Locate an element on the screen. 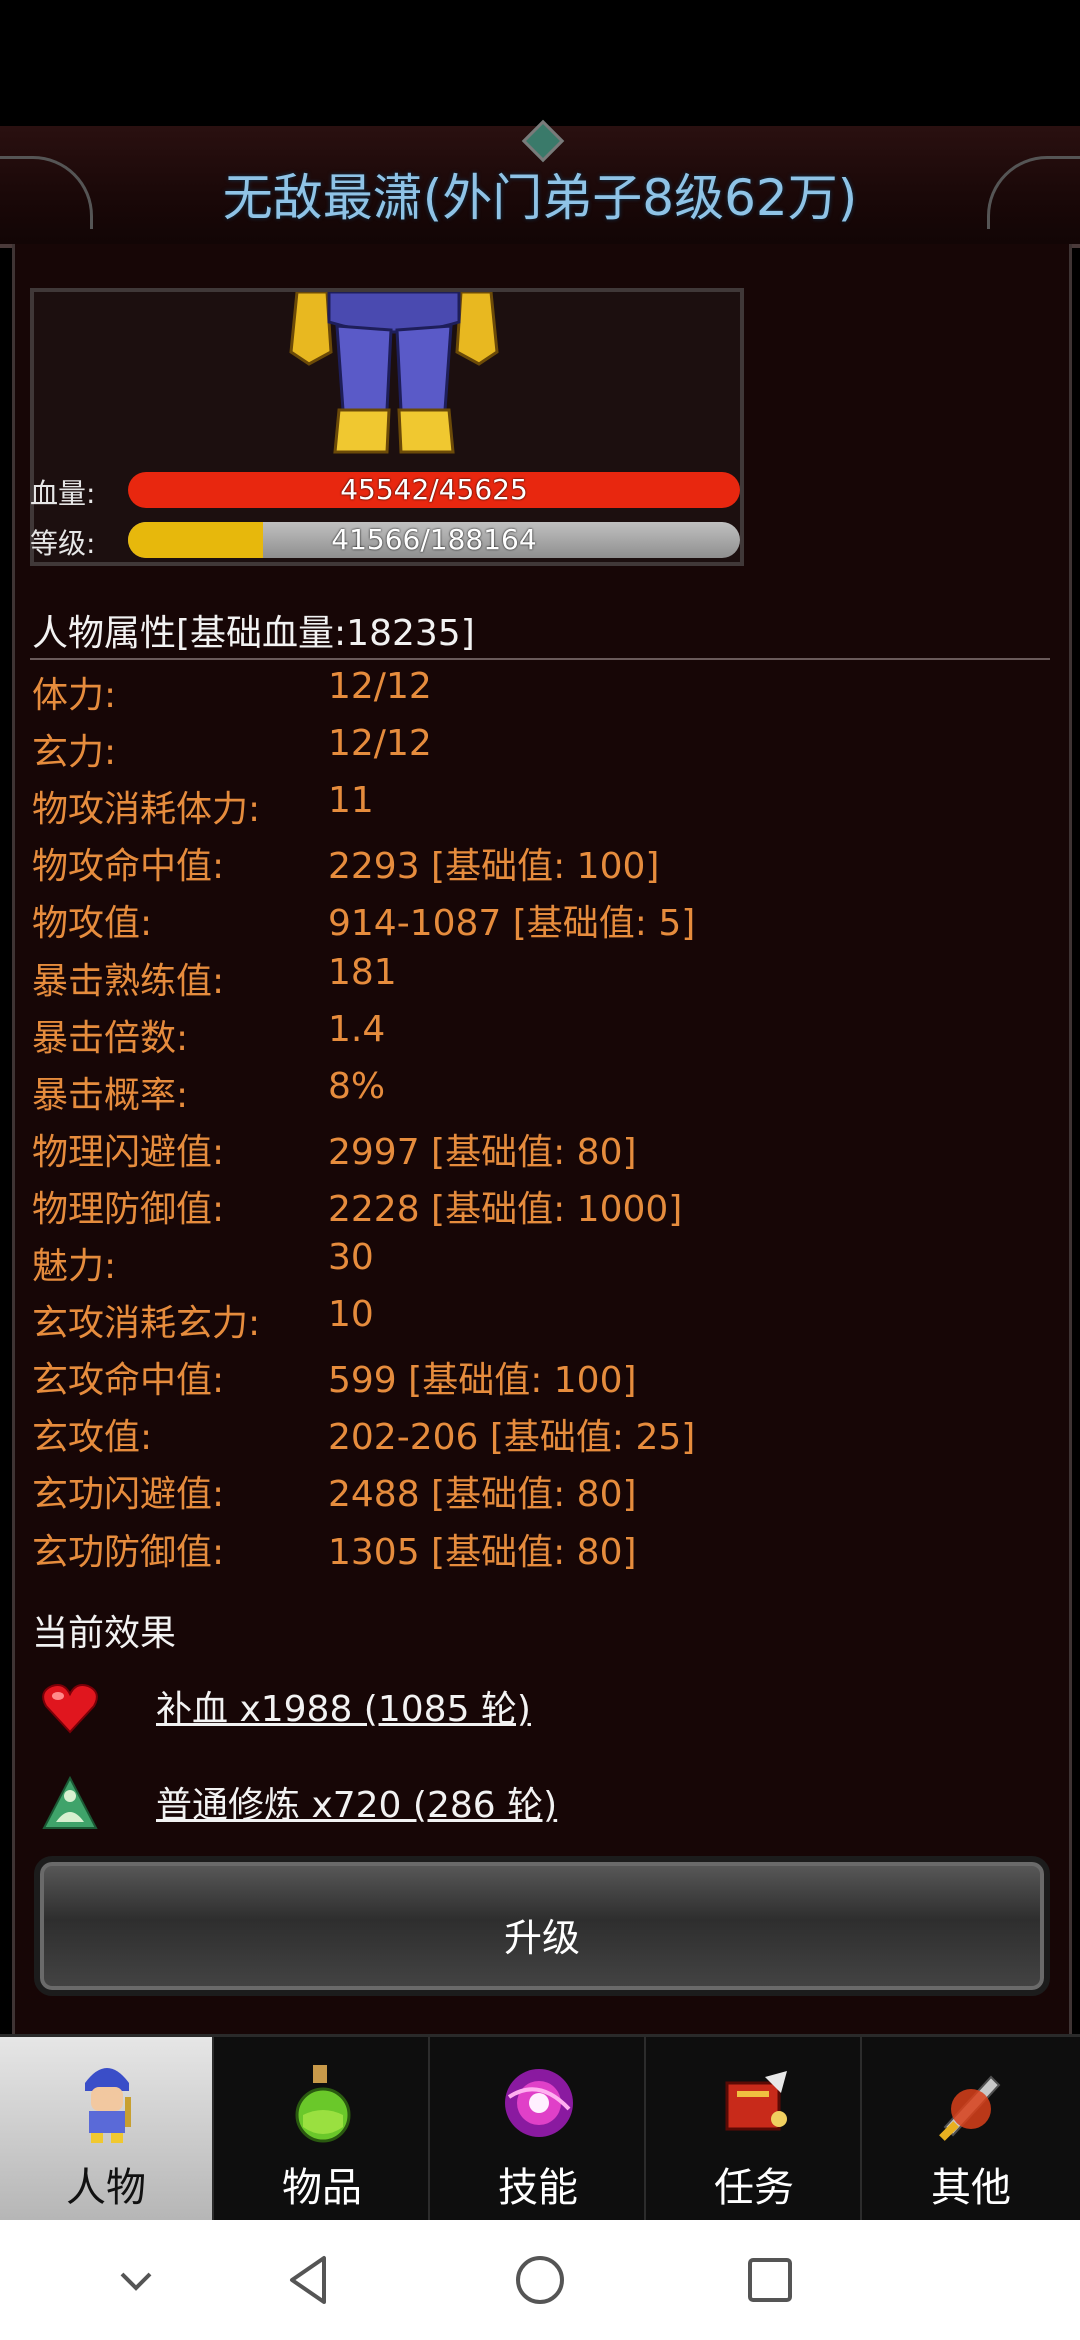  attribute-label: 物攻值: is located at coordinates (92, 924).